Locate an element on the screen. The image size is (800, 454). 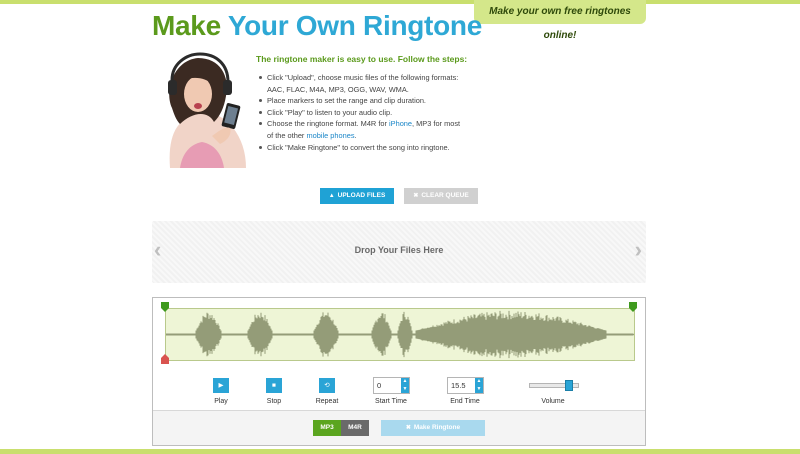
top-accent-line is located at coordinates (400, 2).